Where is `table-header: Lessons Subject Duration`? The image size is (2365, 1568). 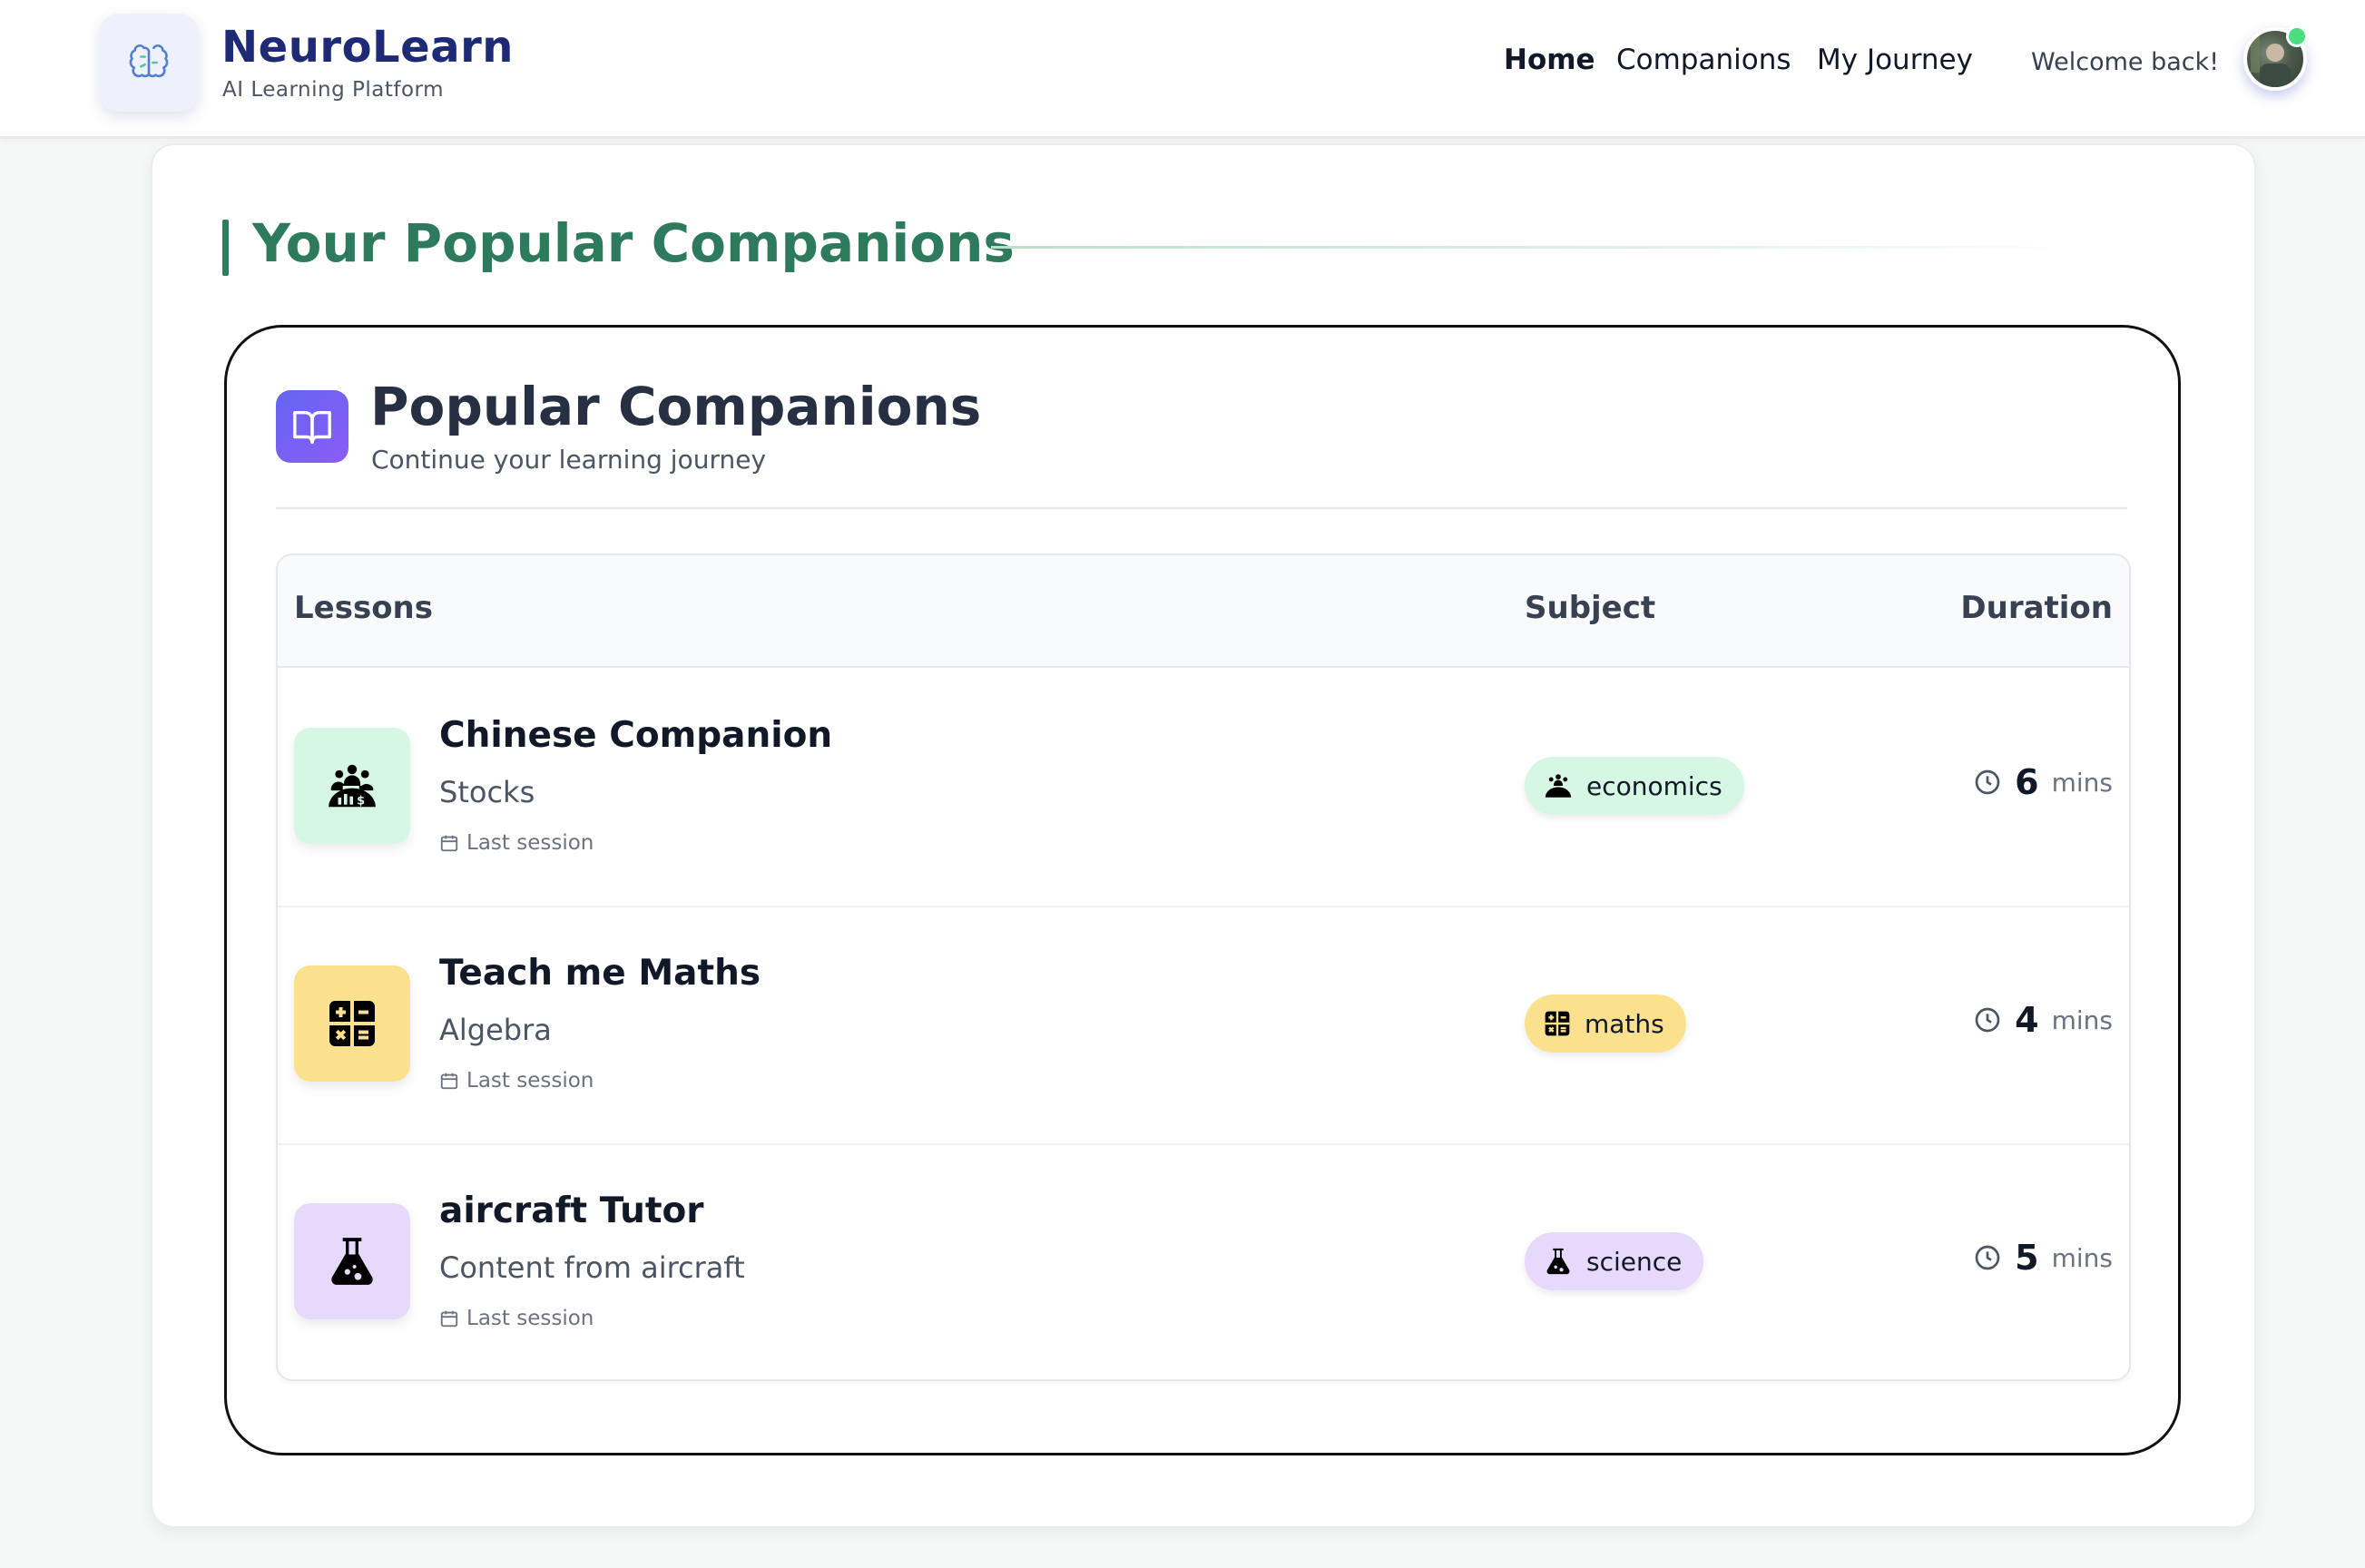
table-header: Lessons Subject Duration is located at coordinates (1203, 611).